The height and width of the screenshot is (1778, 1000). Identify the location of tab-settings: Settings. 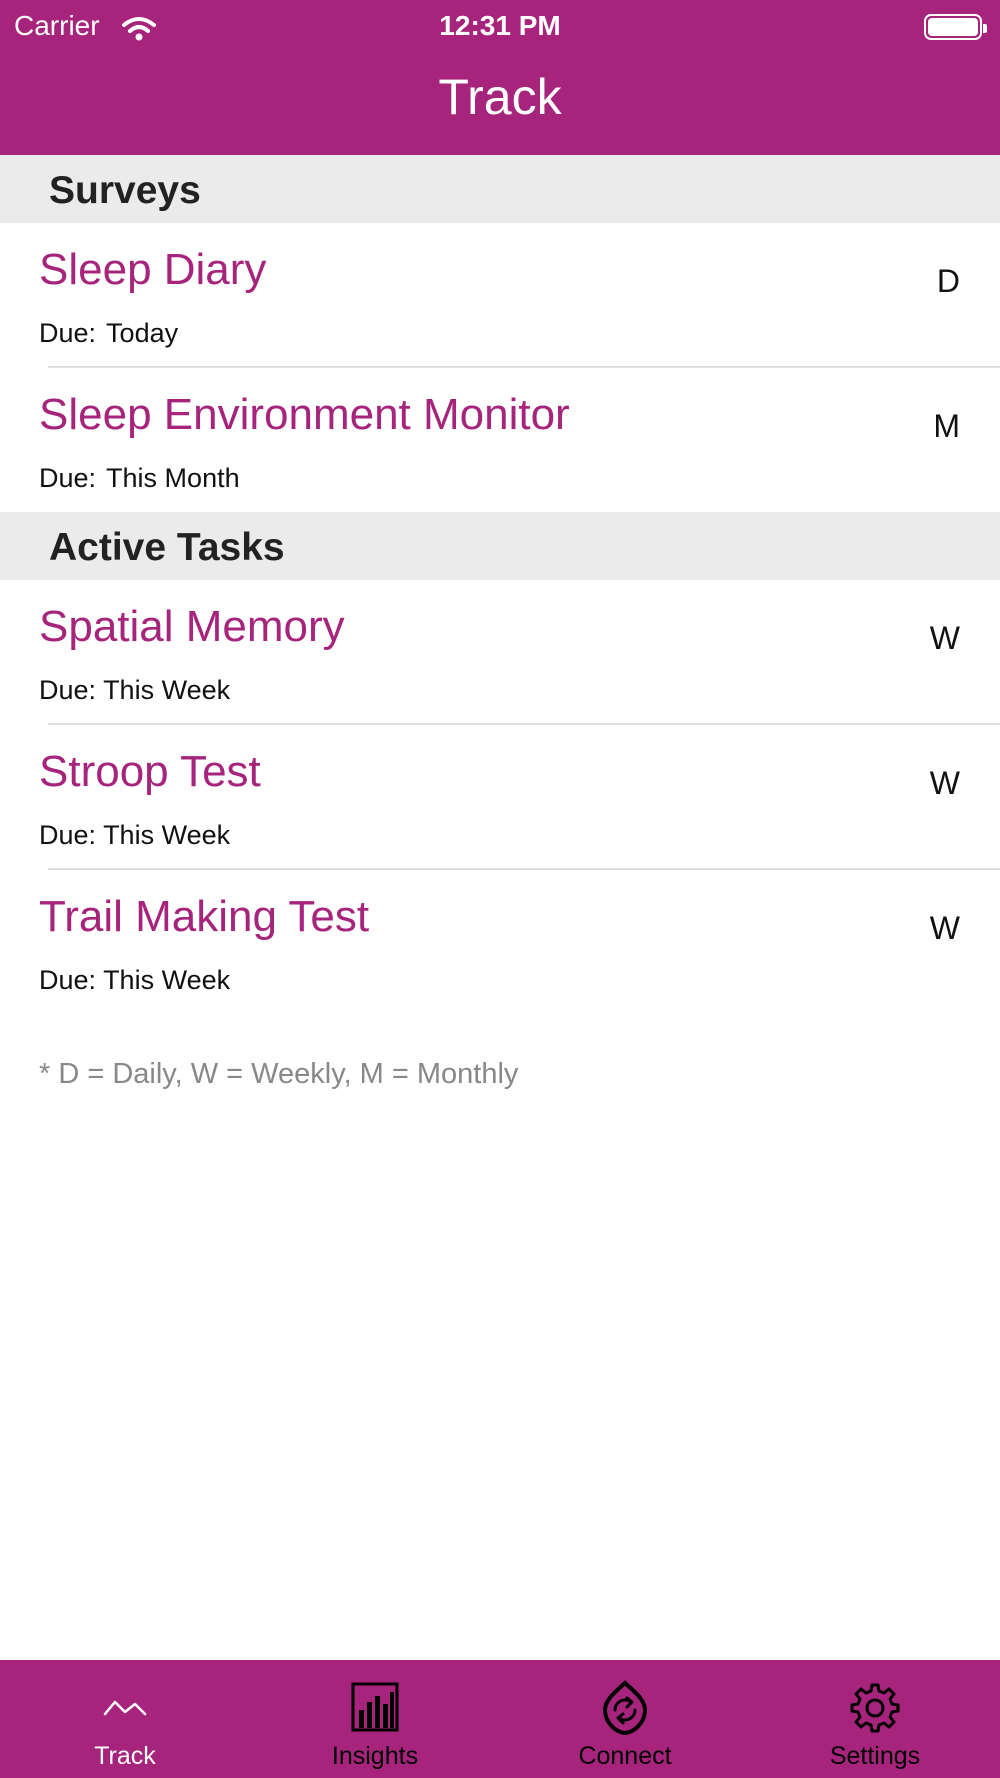
(875, 1719).